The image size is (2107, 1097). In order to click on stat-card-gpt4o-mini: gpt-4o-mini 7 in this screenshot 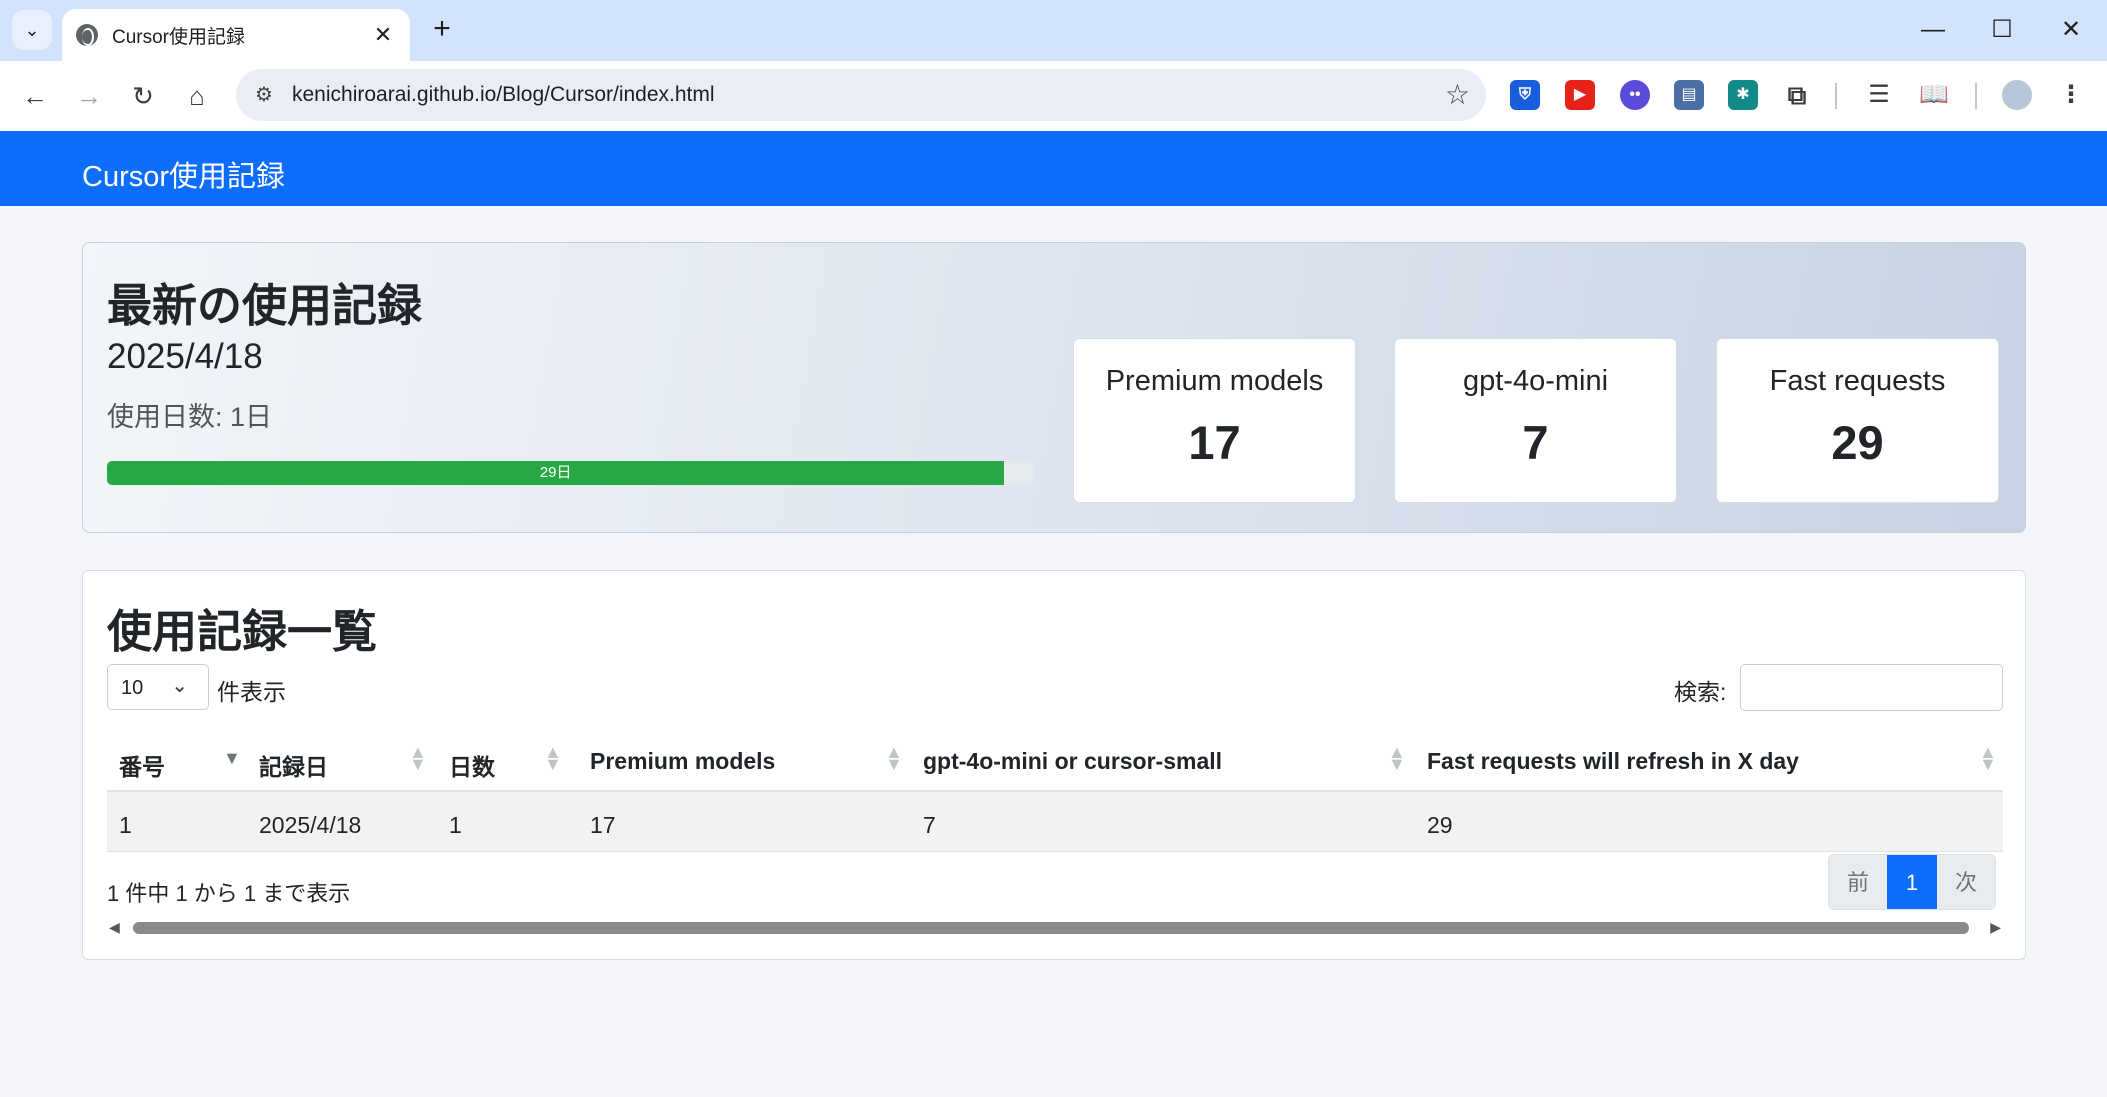, I will do `click(1535, 420)`.